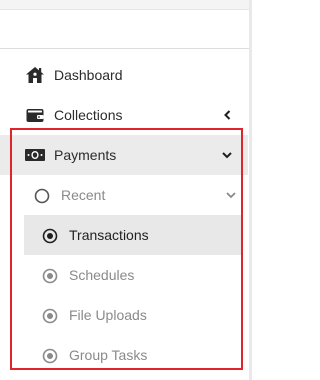 Image resolution: width=320 pixels, height=380 pixels. What do you see at coordinates (102, 275) in the screenshot?
I see `submenu-item-label: Schedules` at bounding box center [102, 275].